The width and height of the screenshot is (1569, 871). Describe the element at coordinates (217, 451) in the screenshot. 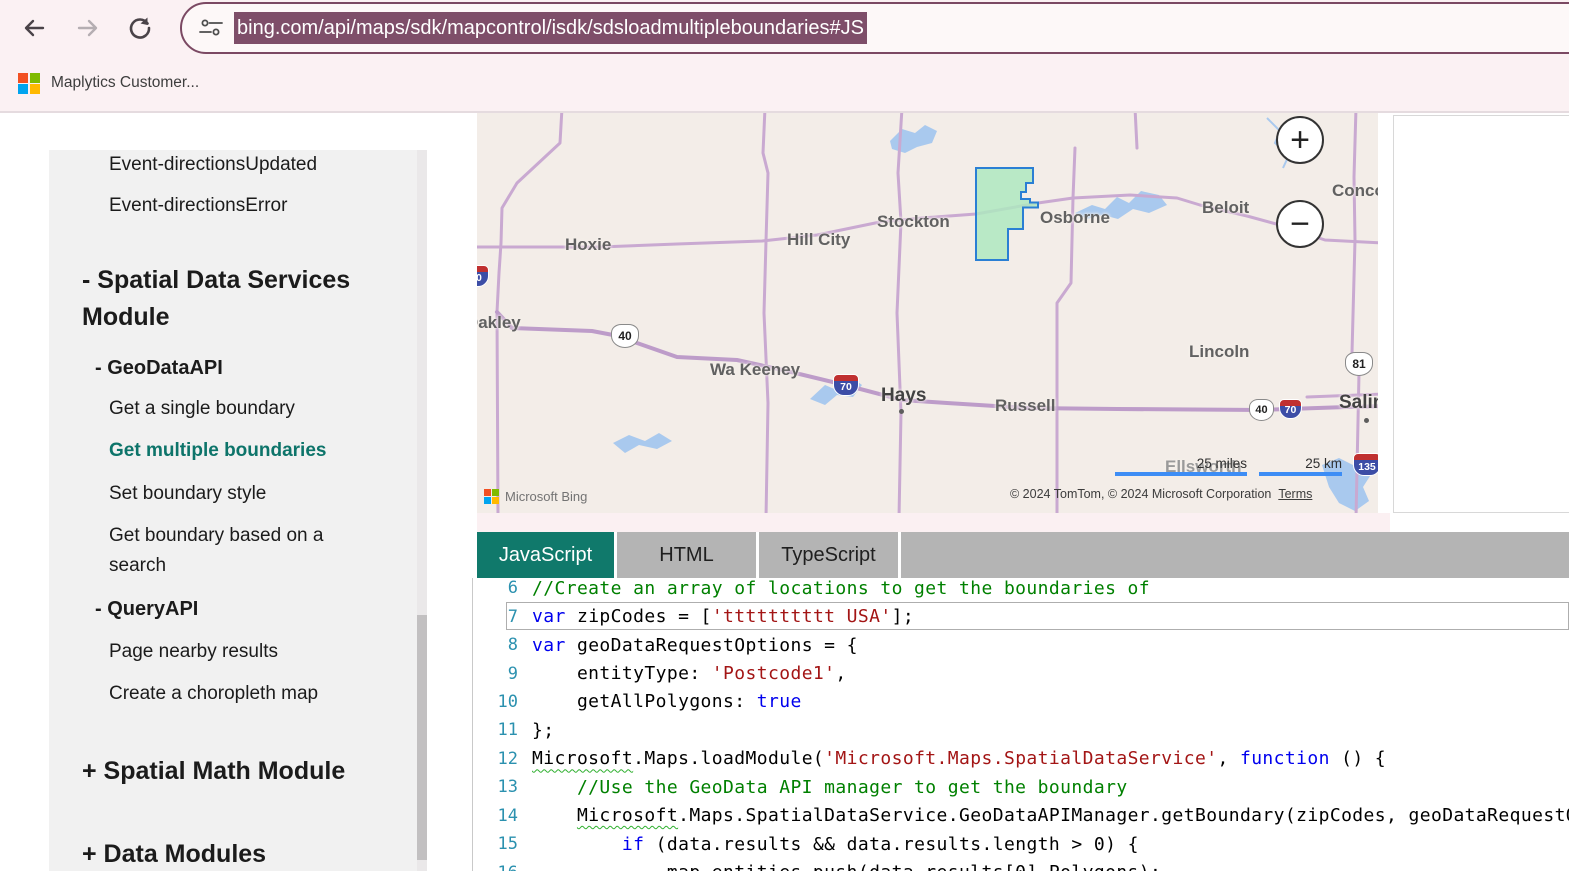

I see `sidebar-item-get-multiple-boundaries: Get multiple boundaries` at that location.